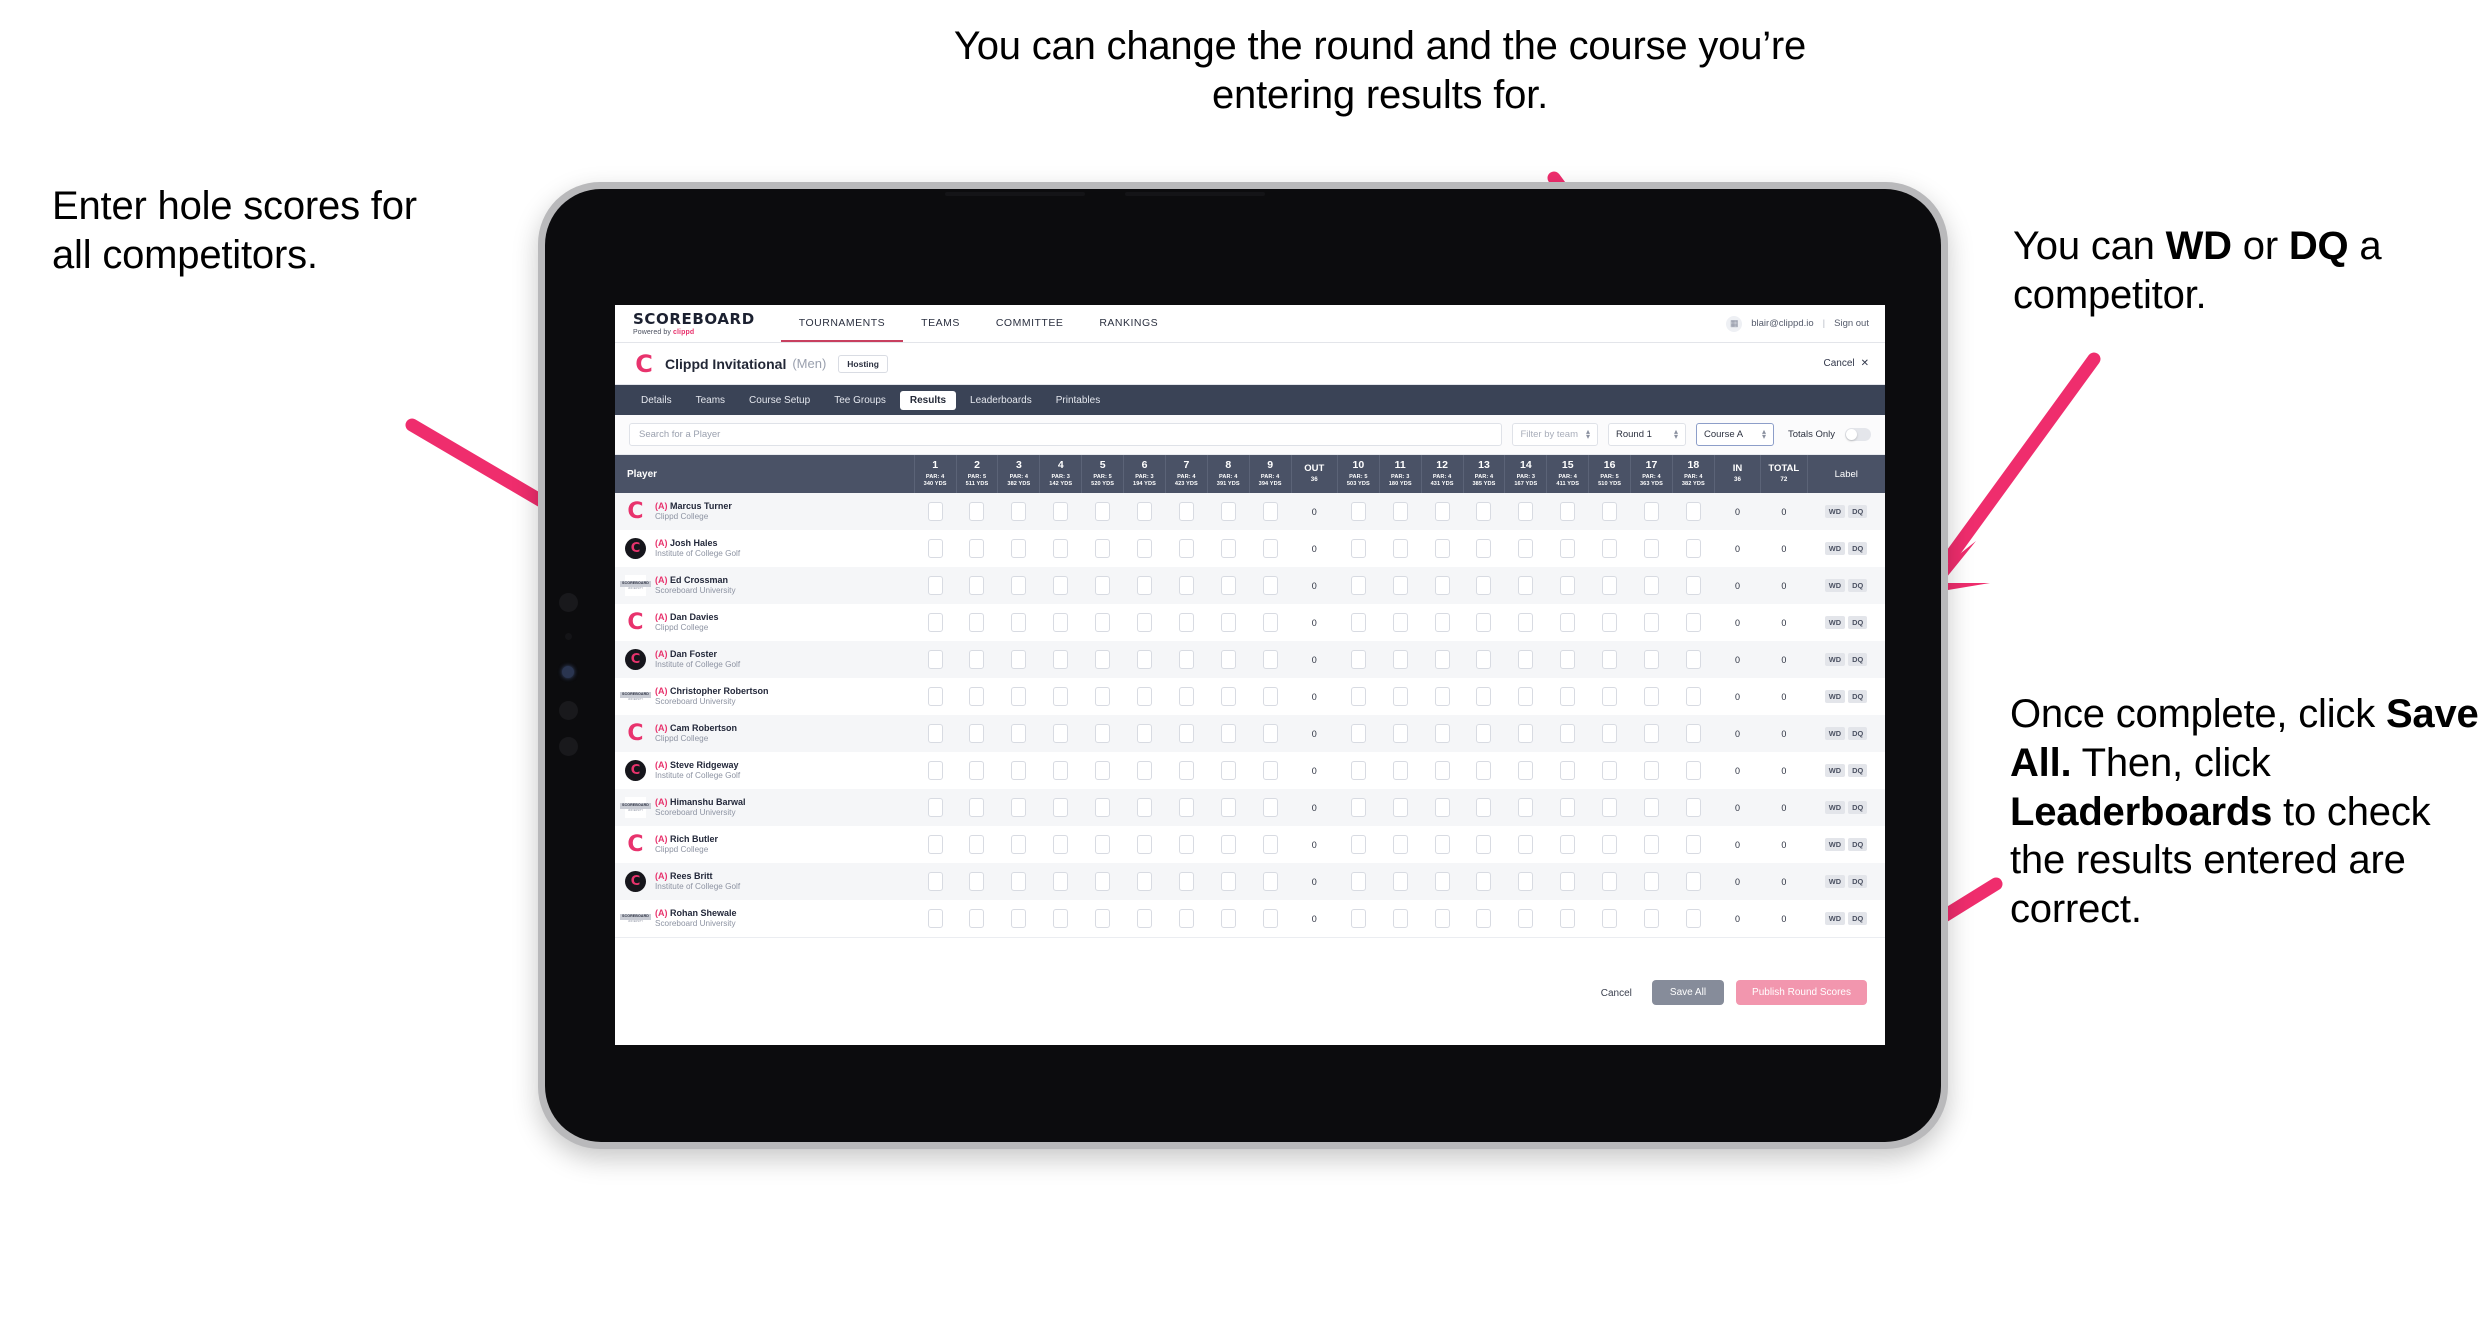 The height and width of the screenshot is (1339, 2489). What do you see at coordinates (1858, 434) in the screenshot?
I see `totals-only-toggle` at bounding box center [1858, 434].